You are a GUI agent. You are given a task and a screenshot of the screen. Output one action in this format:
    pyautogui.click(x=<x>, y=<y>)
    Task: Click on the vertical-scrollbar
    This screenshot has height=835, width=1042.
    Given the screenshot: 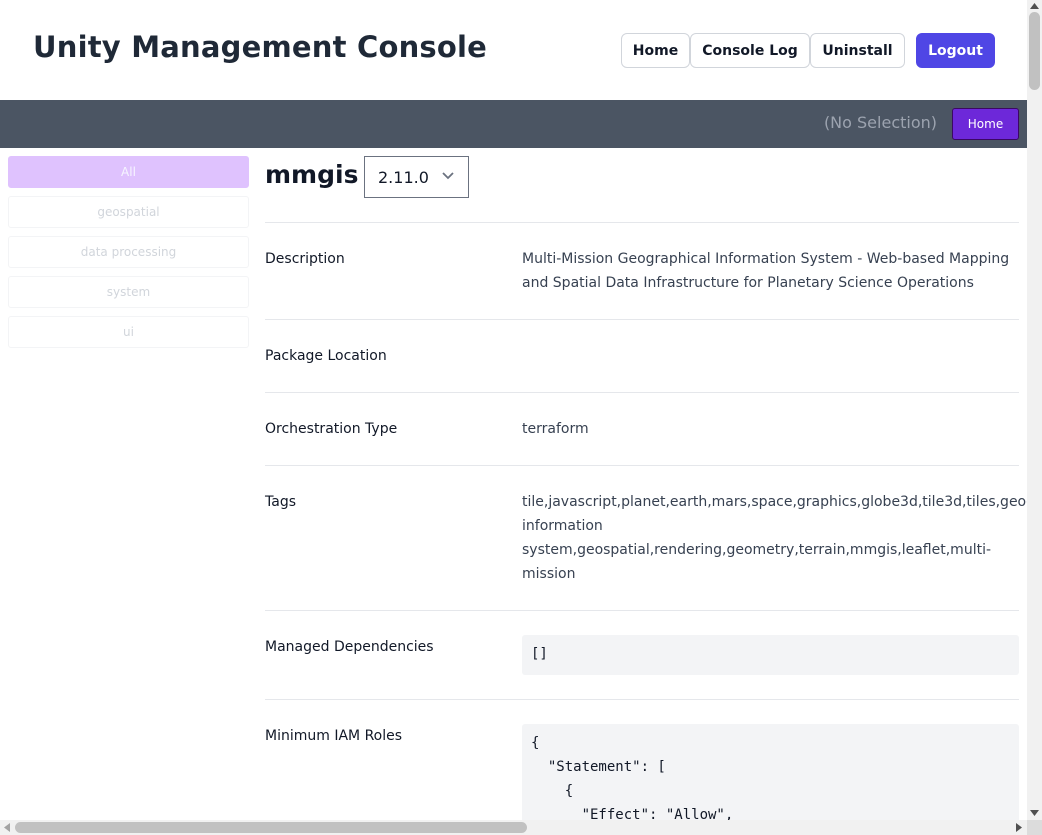 What is the action you would take?
    pyautogui.click(x=1034, y=410)
    